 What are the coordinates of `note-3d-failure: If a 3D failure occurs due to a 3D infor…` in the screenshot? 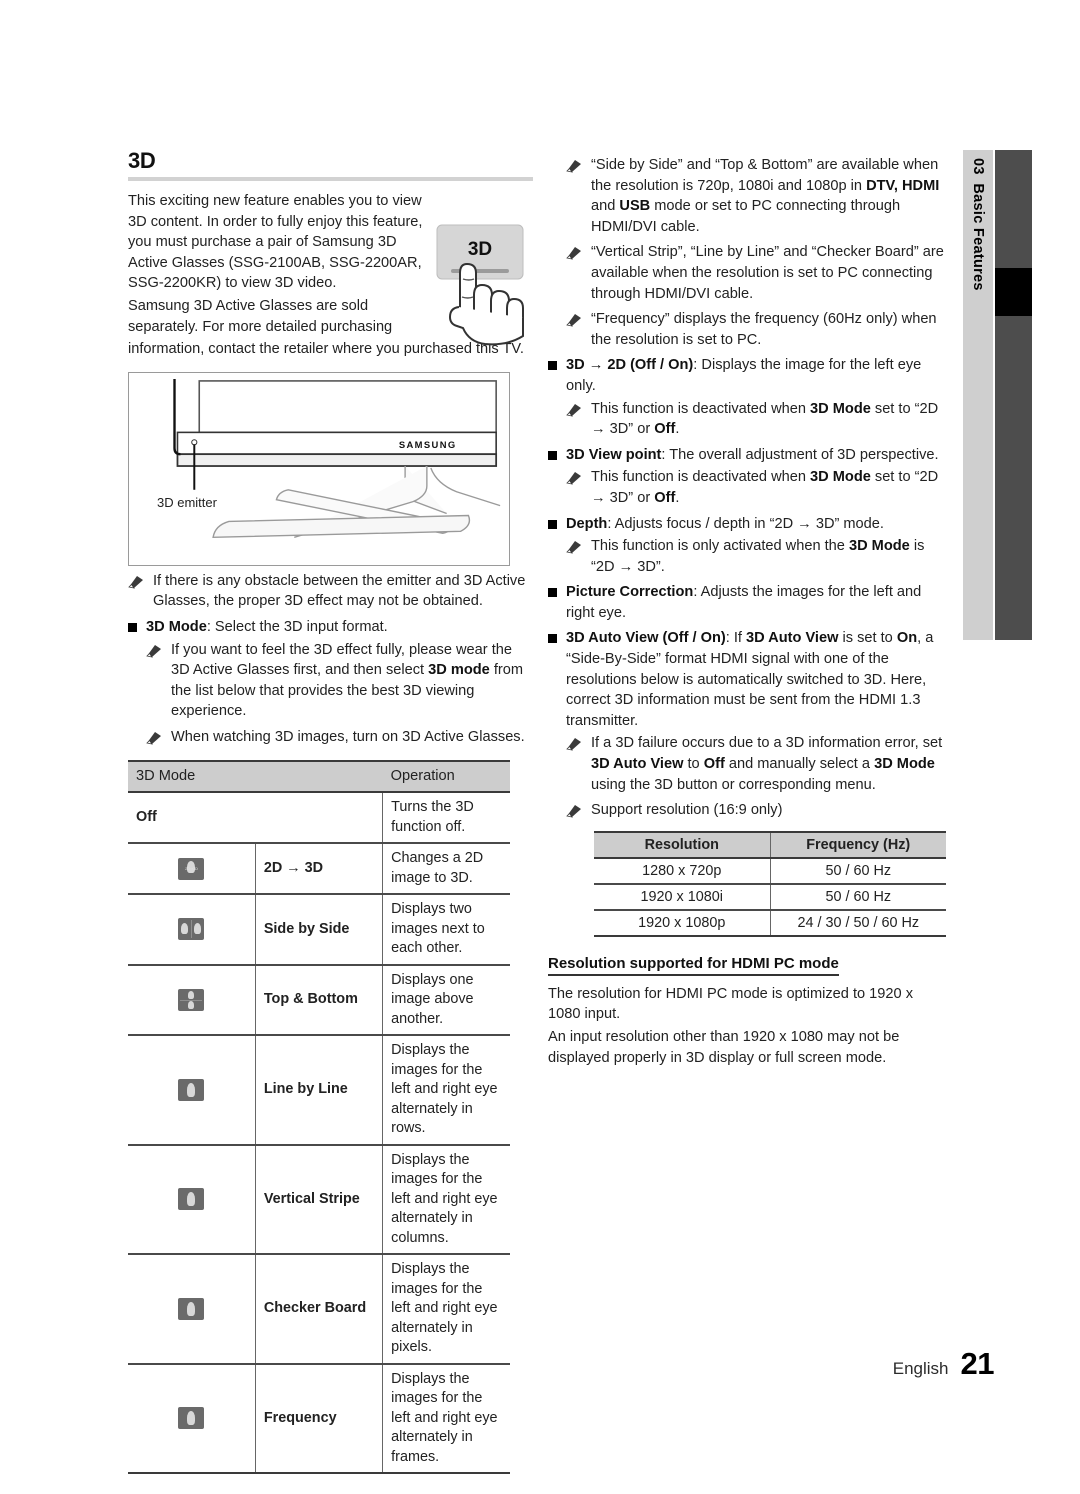 It's located at (757, 764).